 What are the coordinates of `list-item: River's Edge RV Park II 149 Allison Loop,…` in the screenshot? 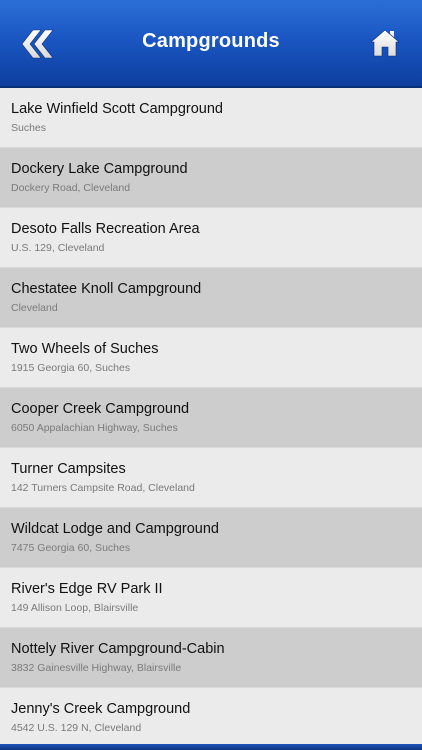 It's located at (211, 598).